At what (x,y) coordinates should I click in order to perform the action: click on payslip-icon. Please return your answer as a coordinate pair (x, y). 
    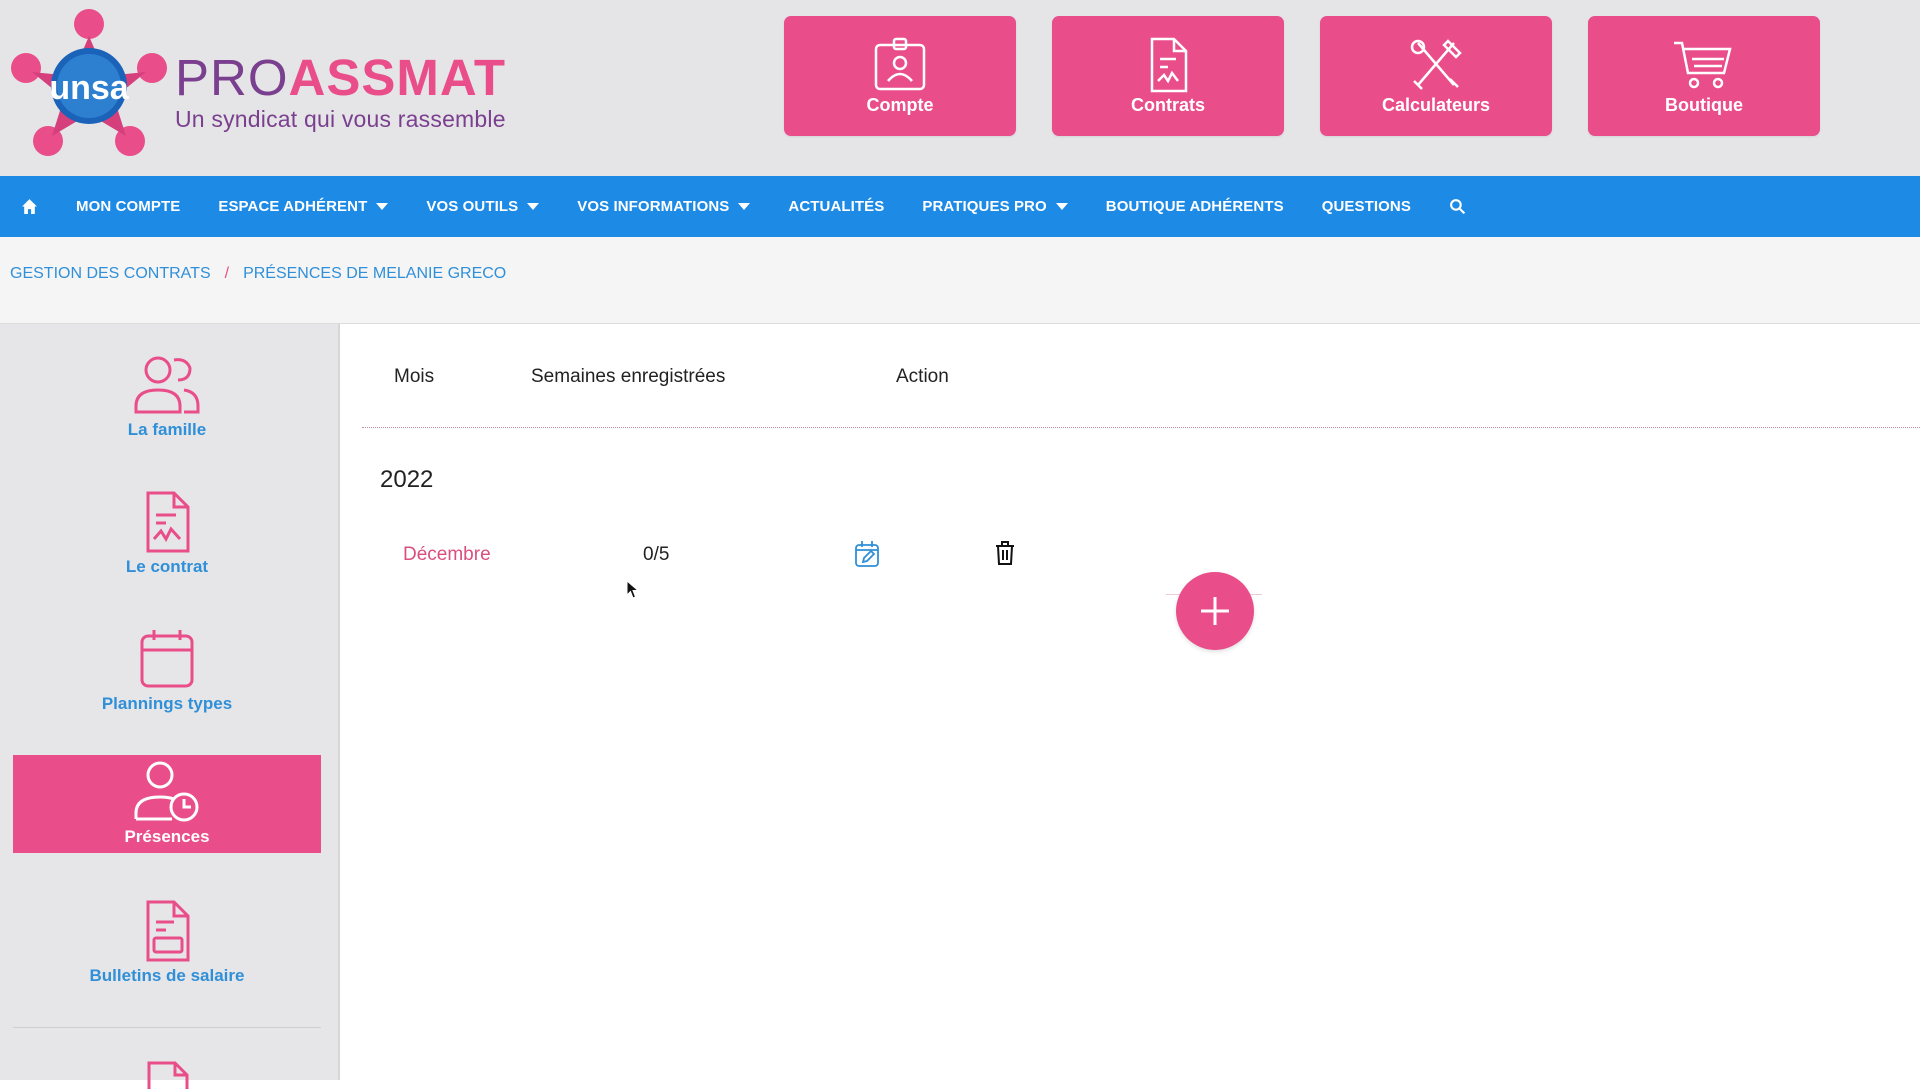
    Looking at the image, I should click on (168, 931).